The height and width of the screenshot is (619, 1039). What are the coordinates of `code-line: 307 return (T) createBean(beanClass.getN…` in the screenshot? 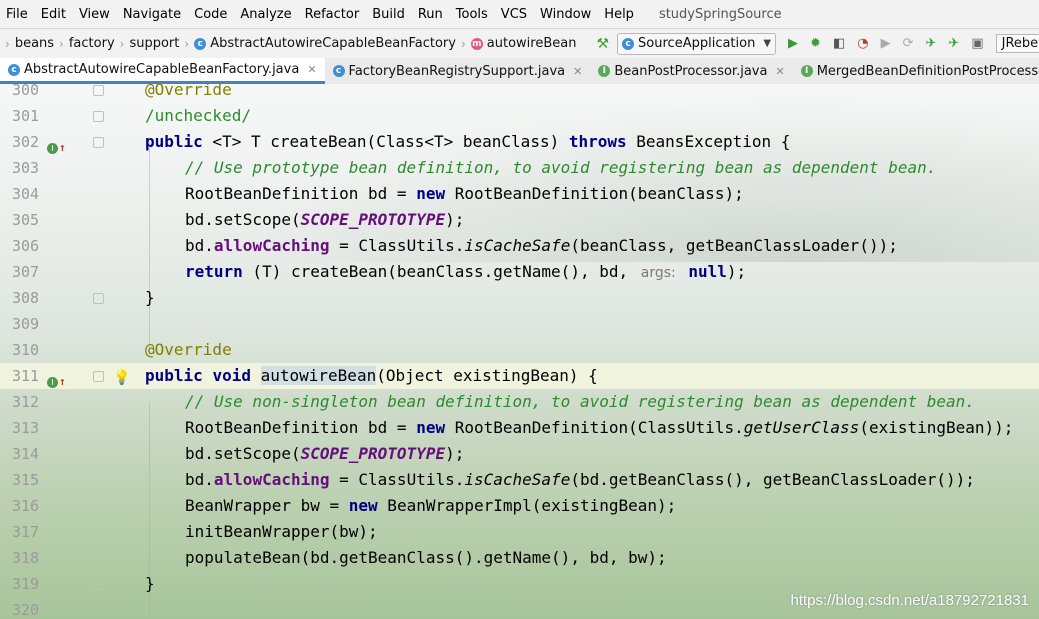 It's located at (519, 272).